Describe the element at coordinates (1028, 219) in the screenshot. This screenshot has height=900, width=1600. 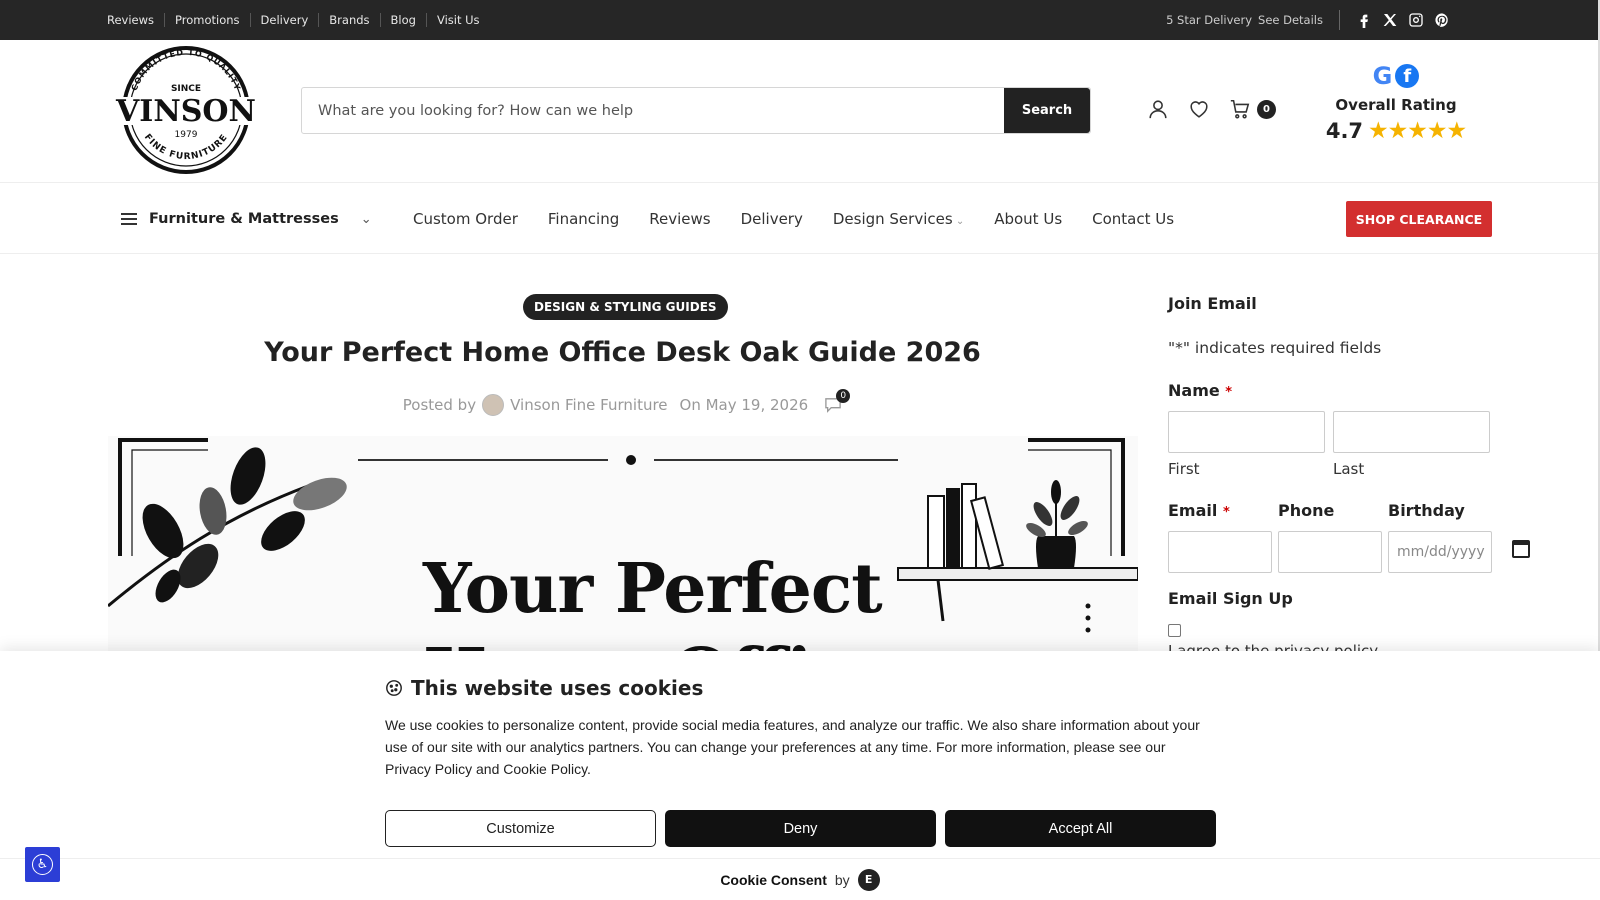
I see `nav-item-about-us: About Us` at that location.